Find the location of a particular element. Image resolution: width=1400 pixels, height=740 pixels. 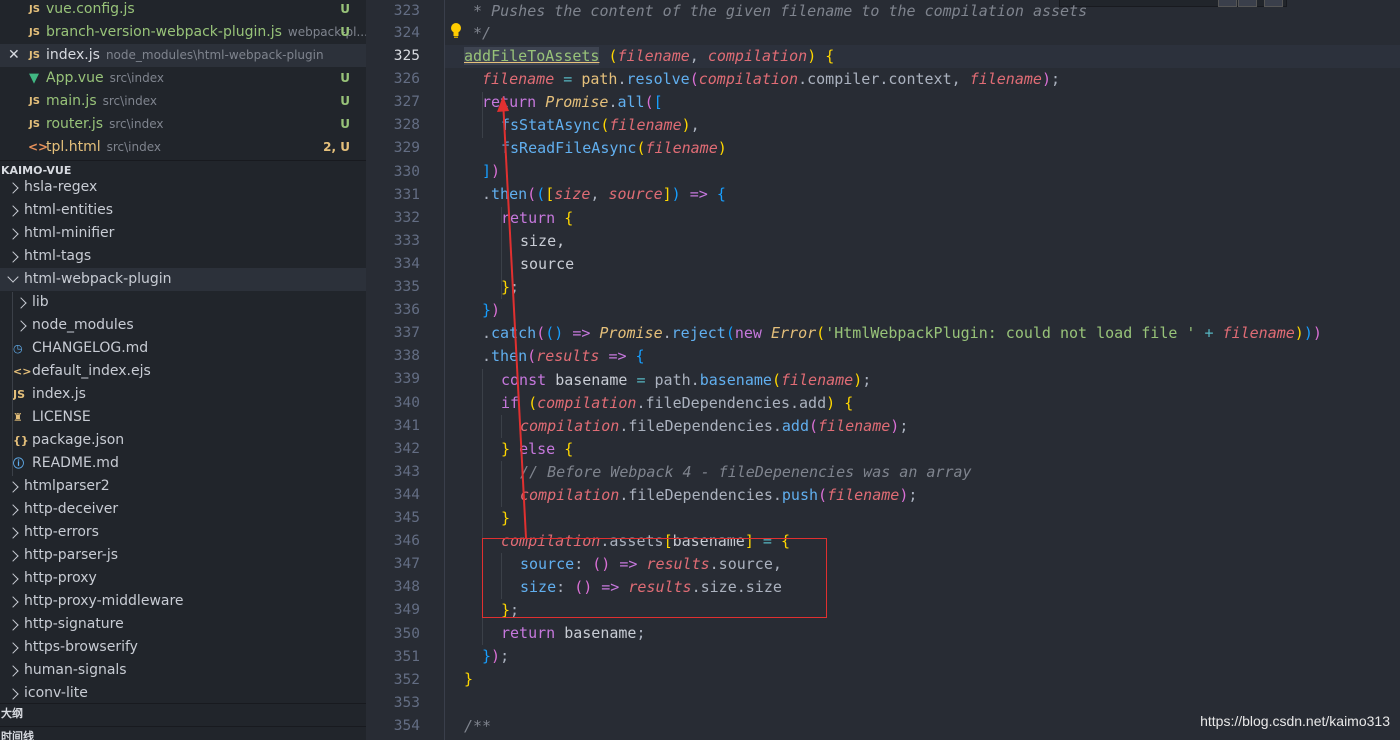

tree-item-label: html-minifier is located at coordinates (69, 233).